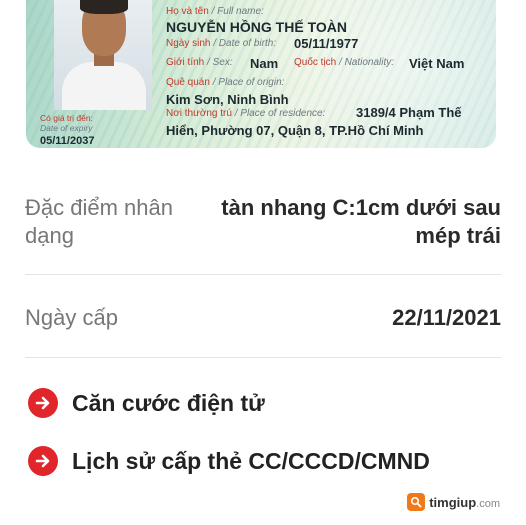  Describe the element at coordinates (464, 502) in the screenshot. I see `watermark-text: timgiup.com` at that location.